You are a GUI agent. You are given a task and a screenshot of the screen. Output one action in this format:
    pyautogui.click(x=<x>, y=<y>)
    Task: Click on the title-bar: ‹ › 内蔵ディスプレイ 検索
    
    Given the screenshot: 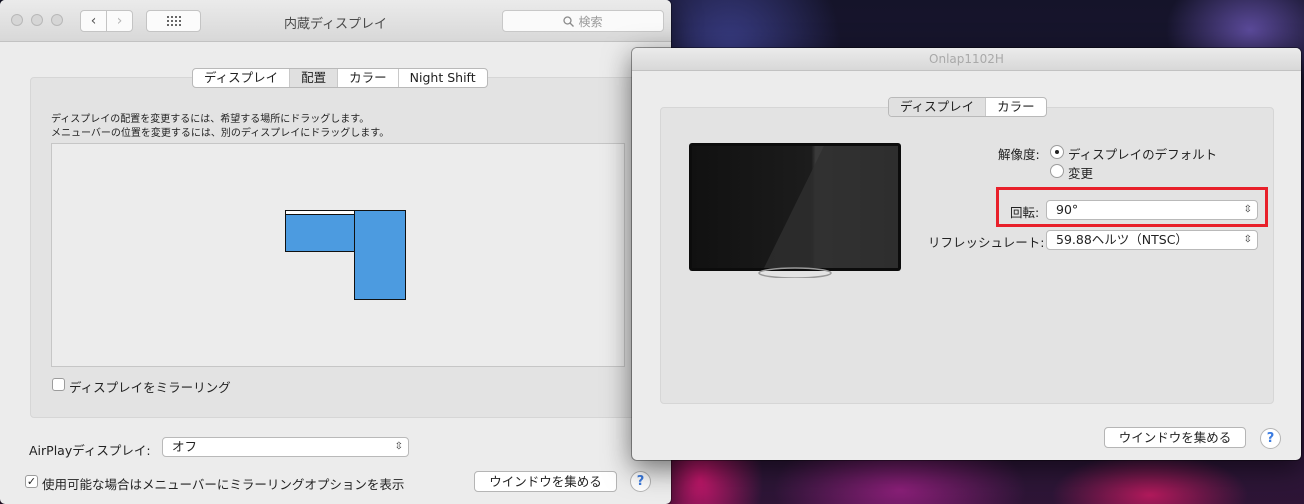 What is the action you would take?
    pyautogui.click(x=335, y=21)
    